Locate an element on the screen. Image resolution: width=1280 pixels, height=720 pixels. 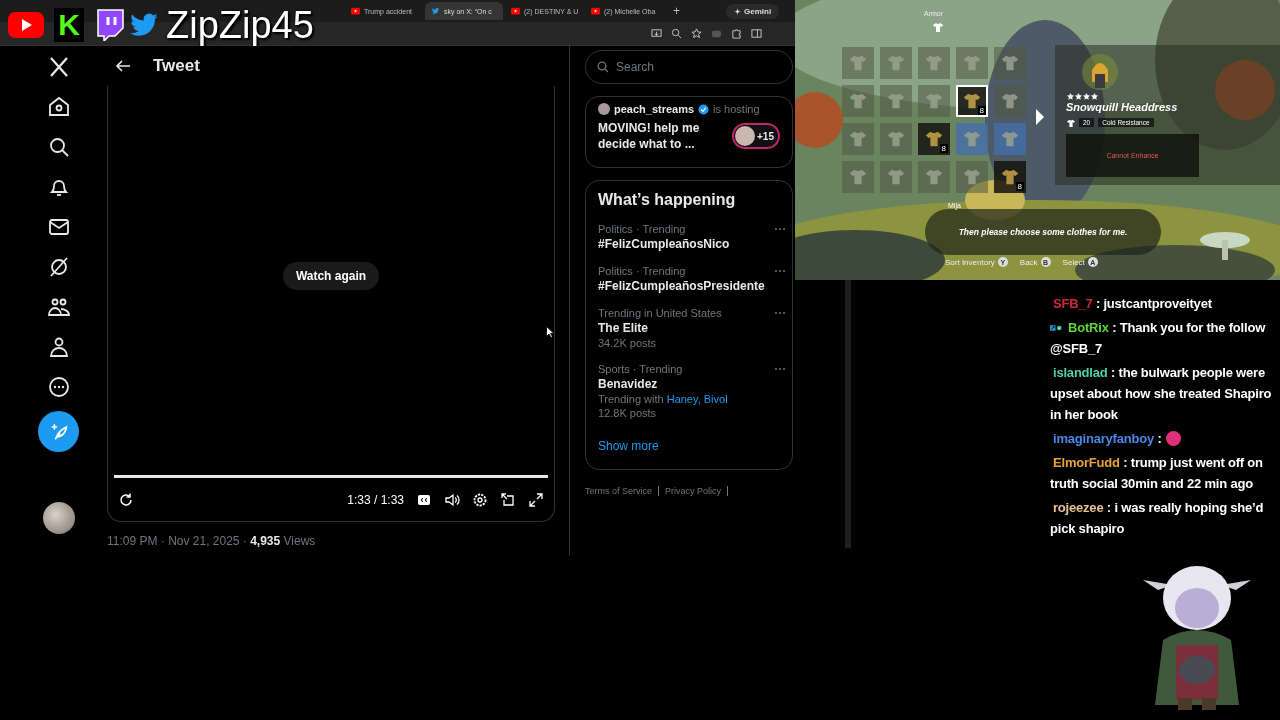
trend-title: The Elite is located at coordinates (623, 328).